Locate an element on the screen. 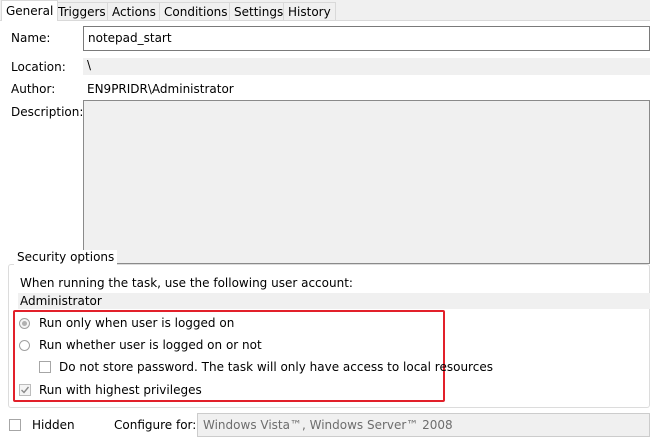 The height and width of the screenshot is (441, 650). checkbox-highest-privileges is located at coordinates (25, 390).